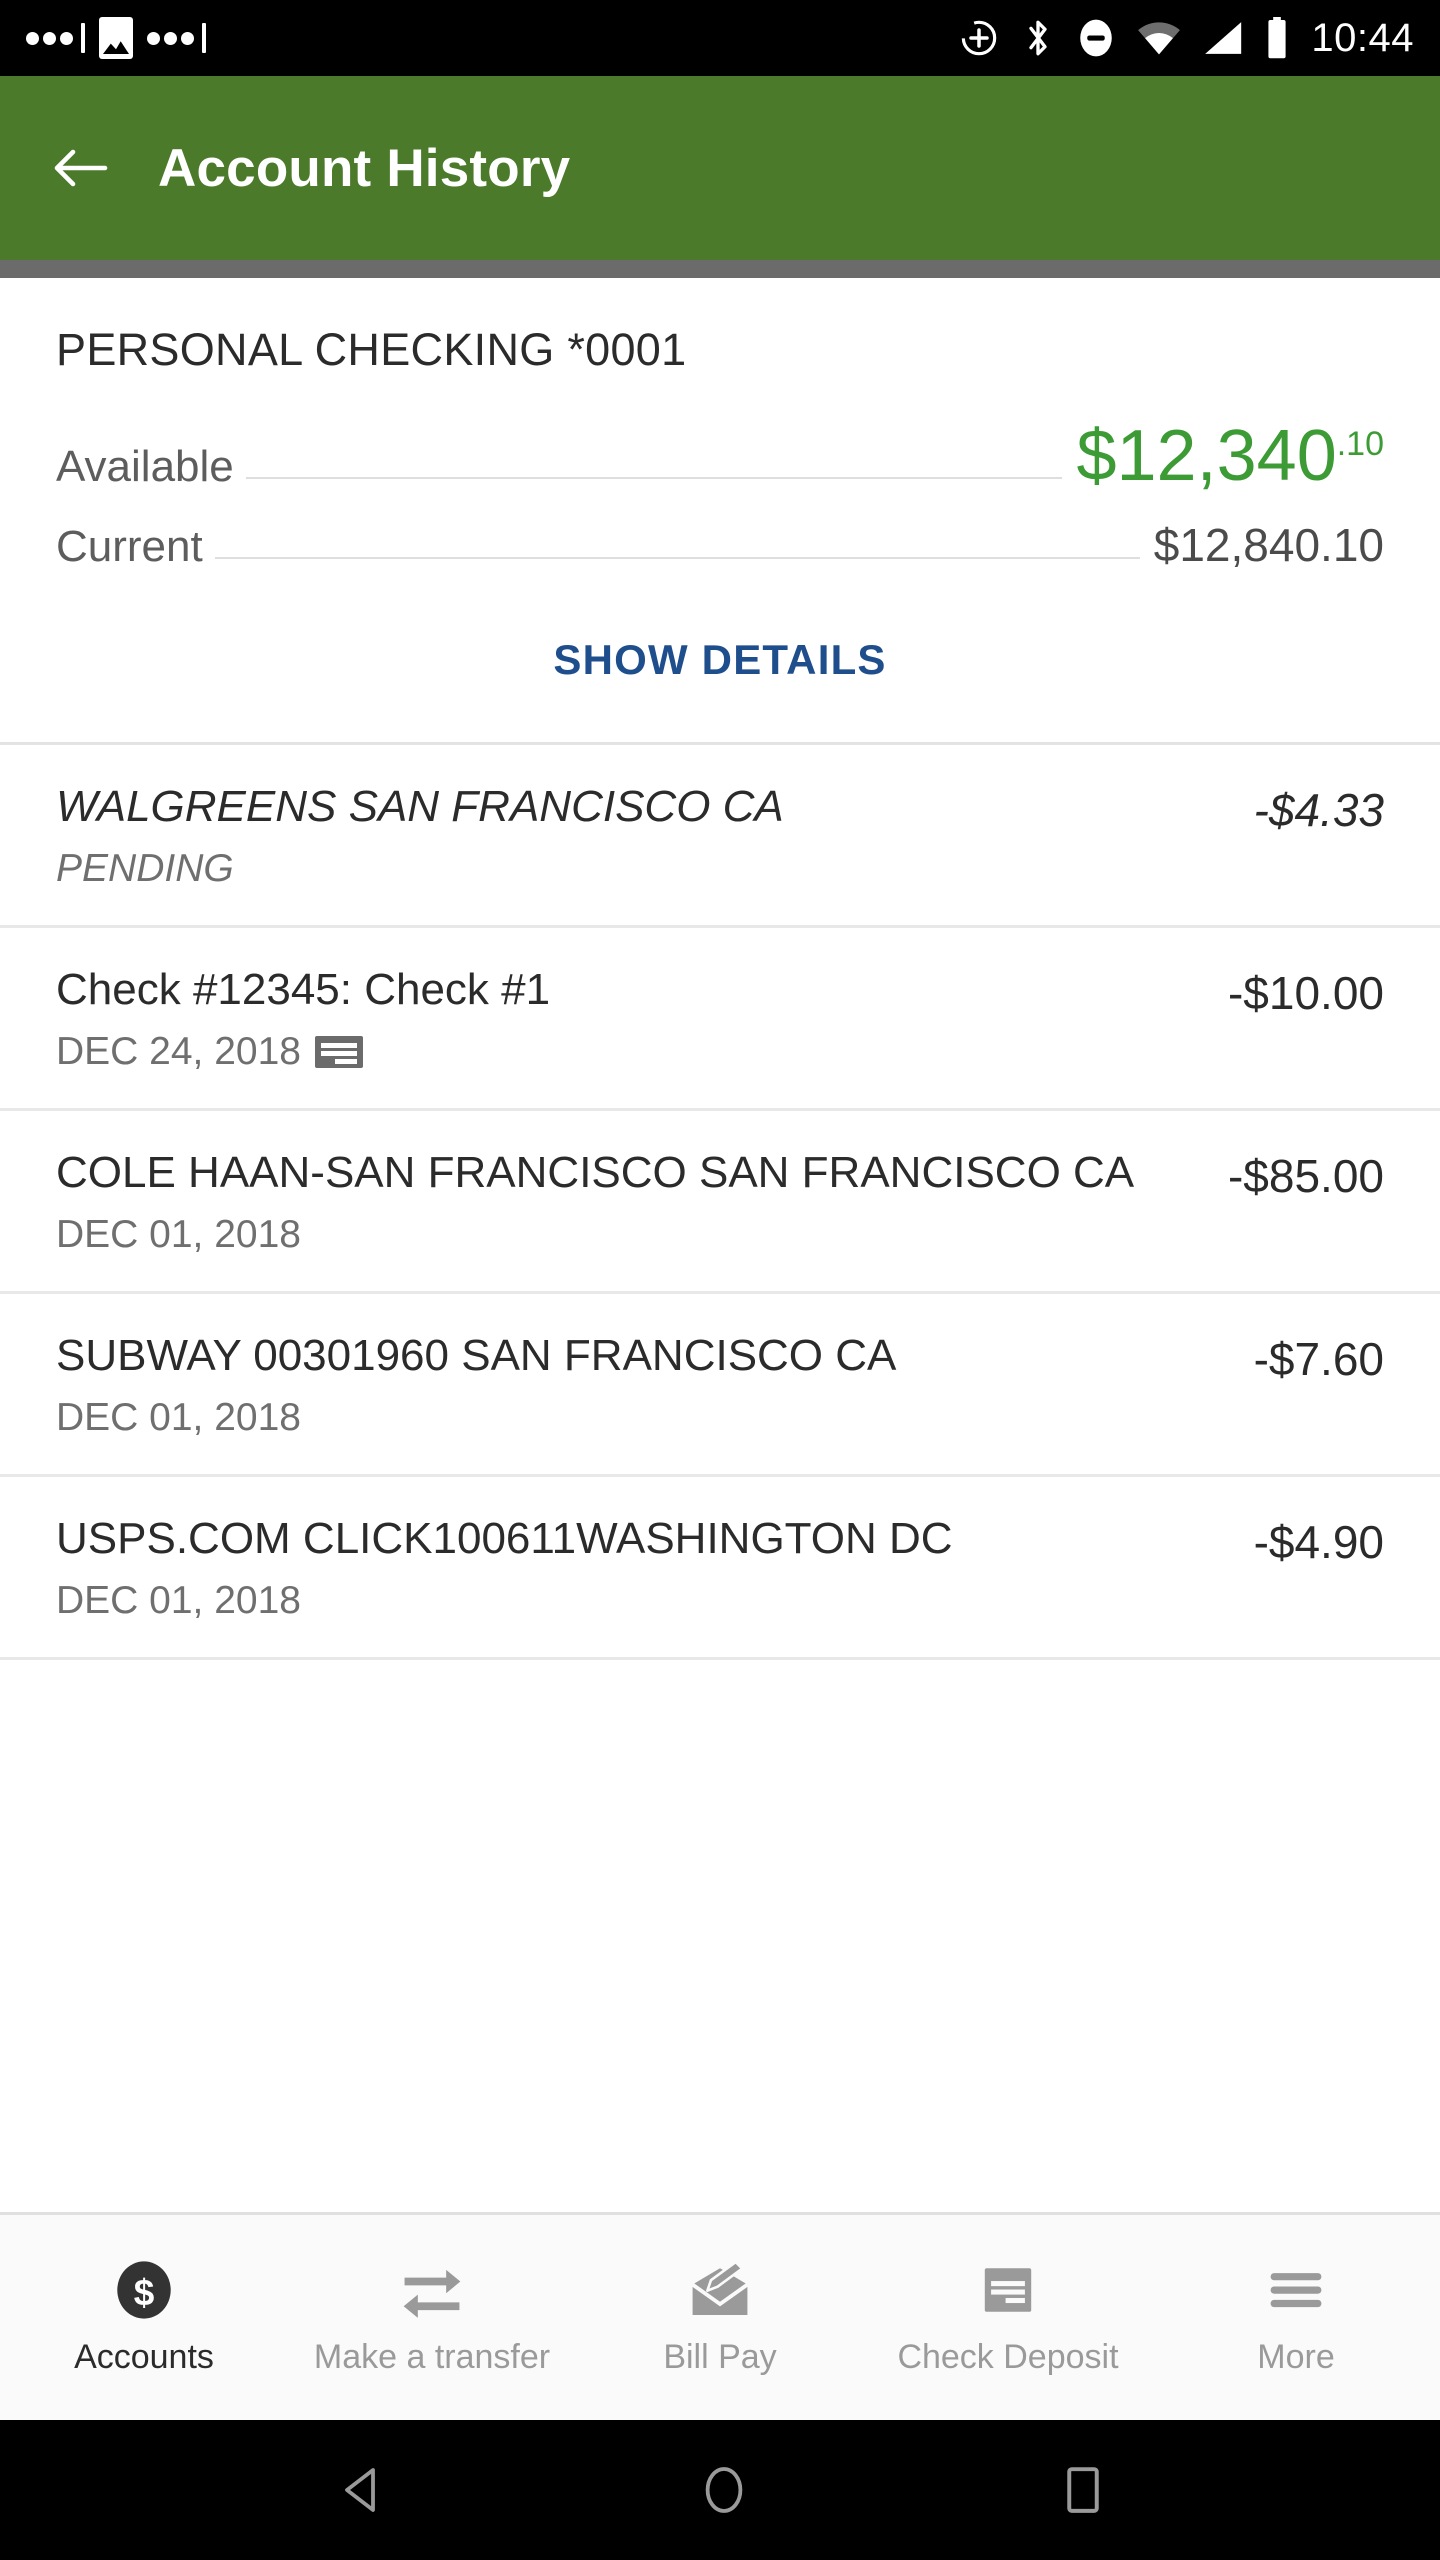 Image resolution: width=1440 pixels, height=2560 pixels. What do you see at coordinates (145, 869) in the screenshot?
I see `transaction-status-text: PENDING` at bounding box center [145, 869].